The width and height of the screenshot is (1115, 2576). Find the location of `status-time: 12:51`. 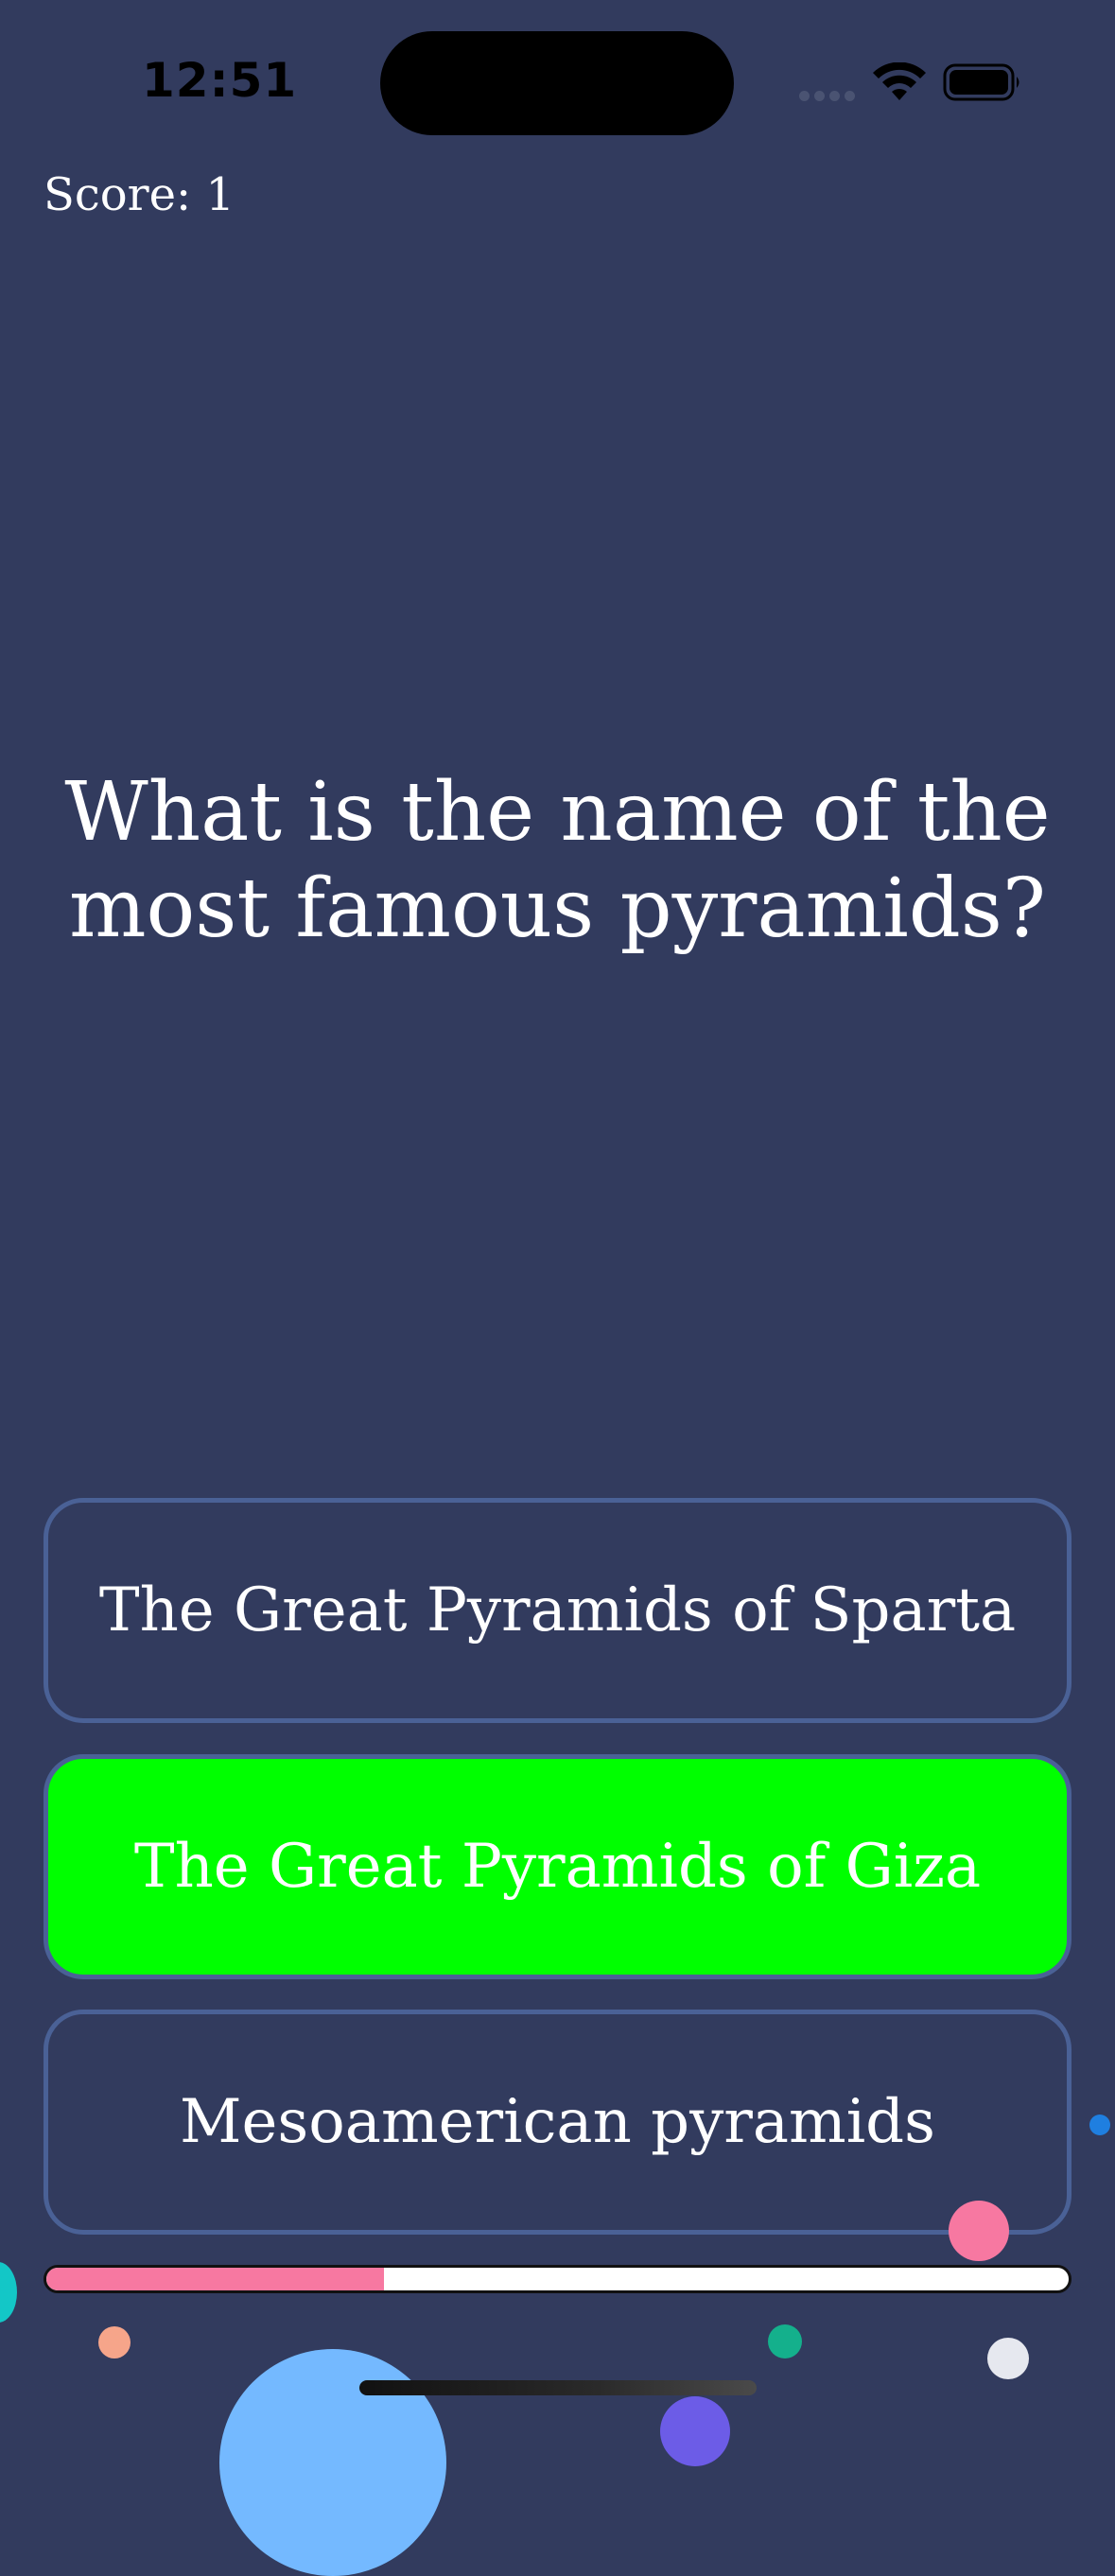

status-time: 12:51 is located at coordinates (220, 80).